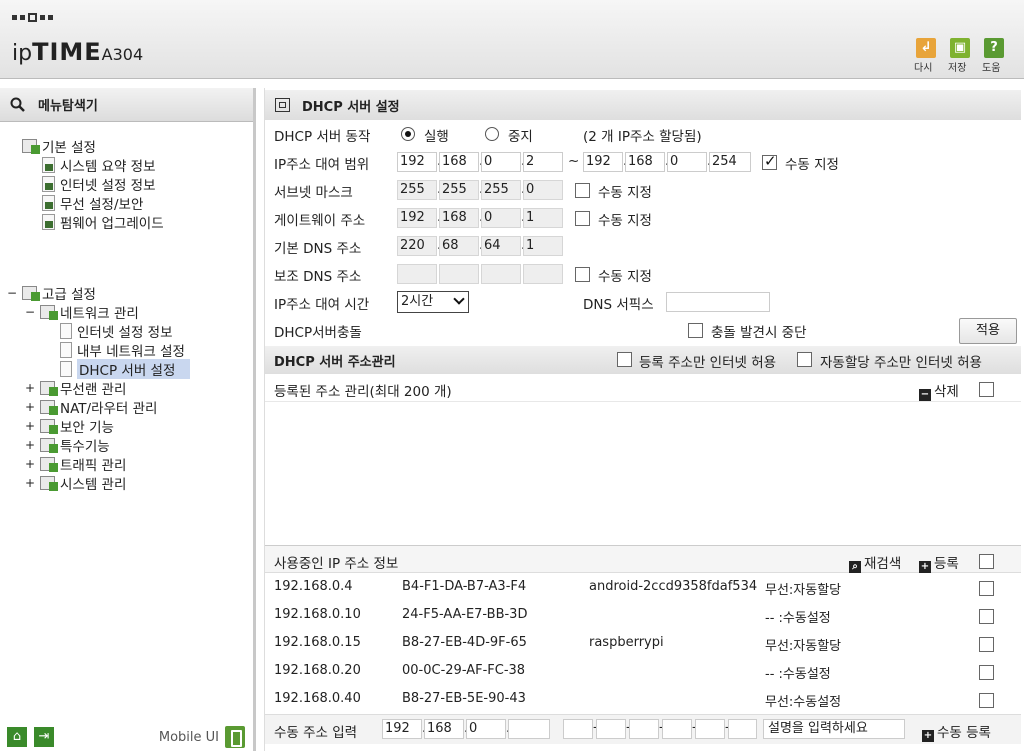 The image size is (1024, 751). I want to click on tree-system-management: + 시스템 관리, so click(75, 483).